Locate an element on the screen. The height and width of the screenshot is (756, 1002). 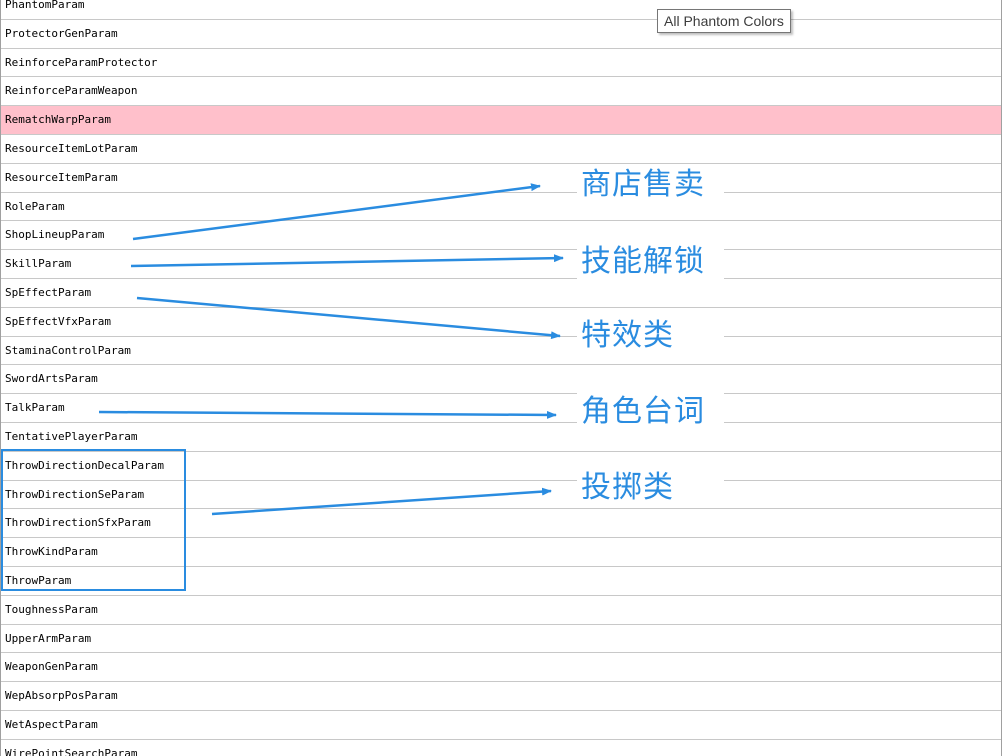
list-item: WirePointSearchParam is located at coordinates (501, 747).